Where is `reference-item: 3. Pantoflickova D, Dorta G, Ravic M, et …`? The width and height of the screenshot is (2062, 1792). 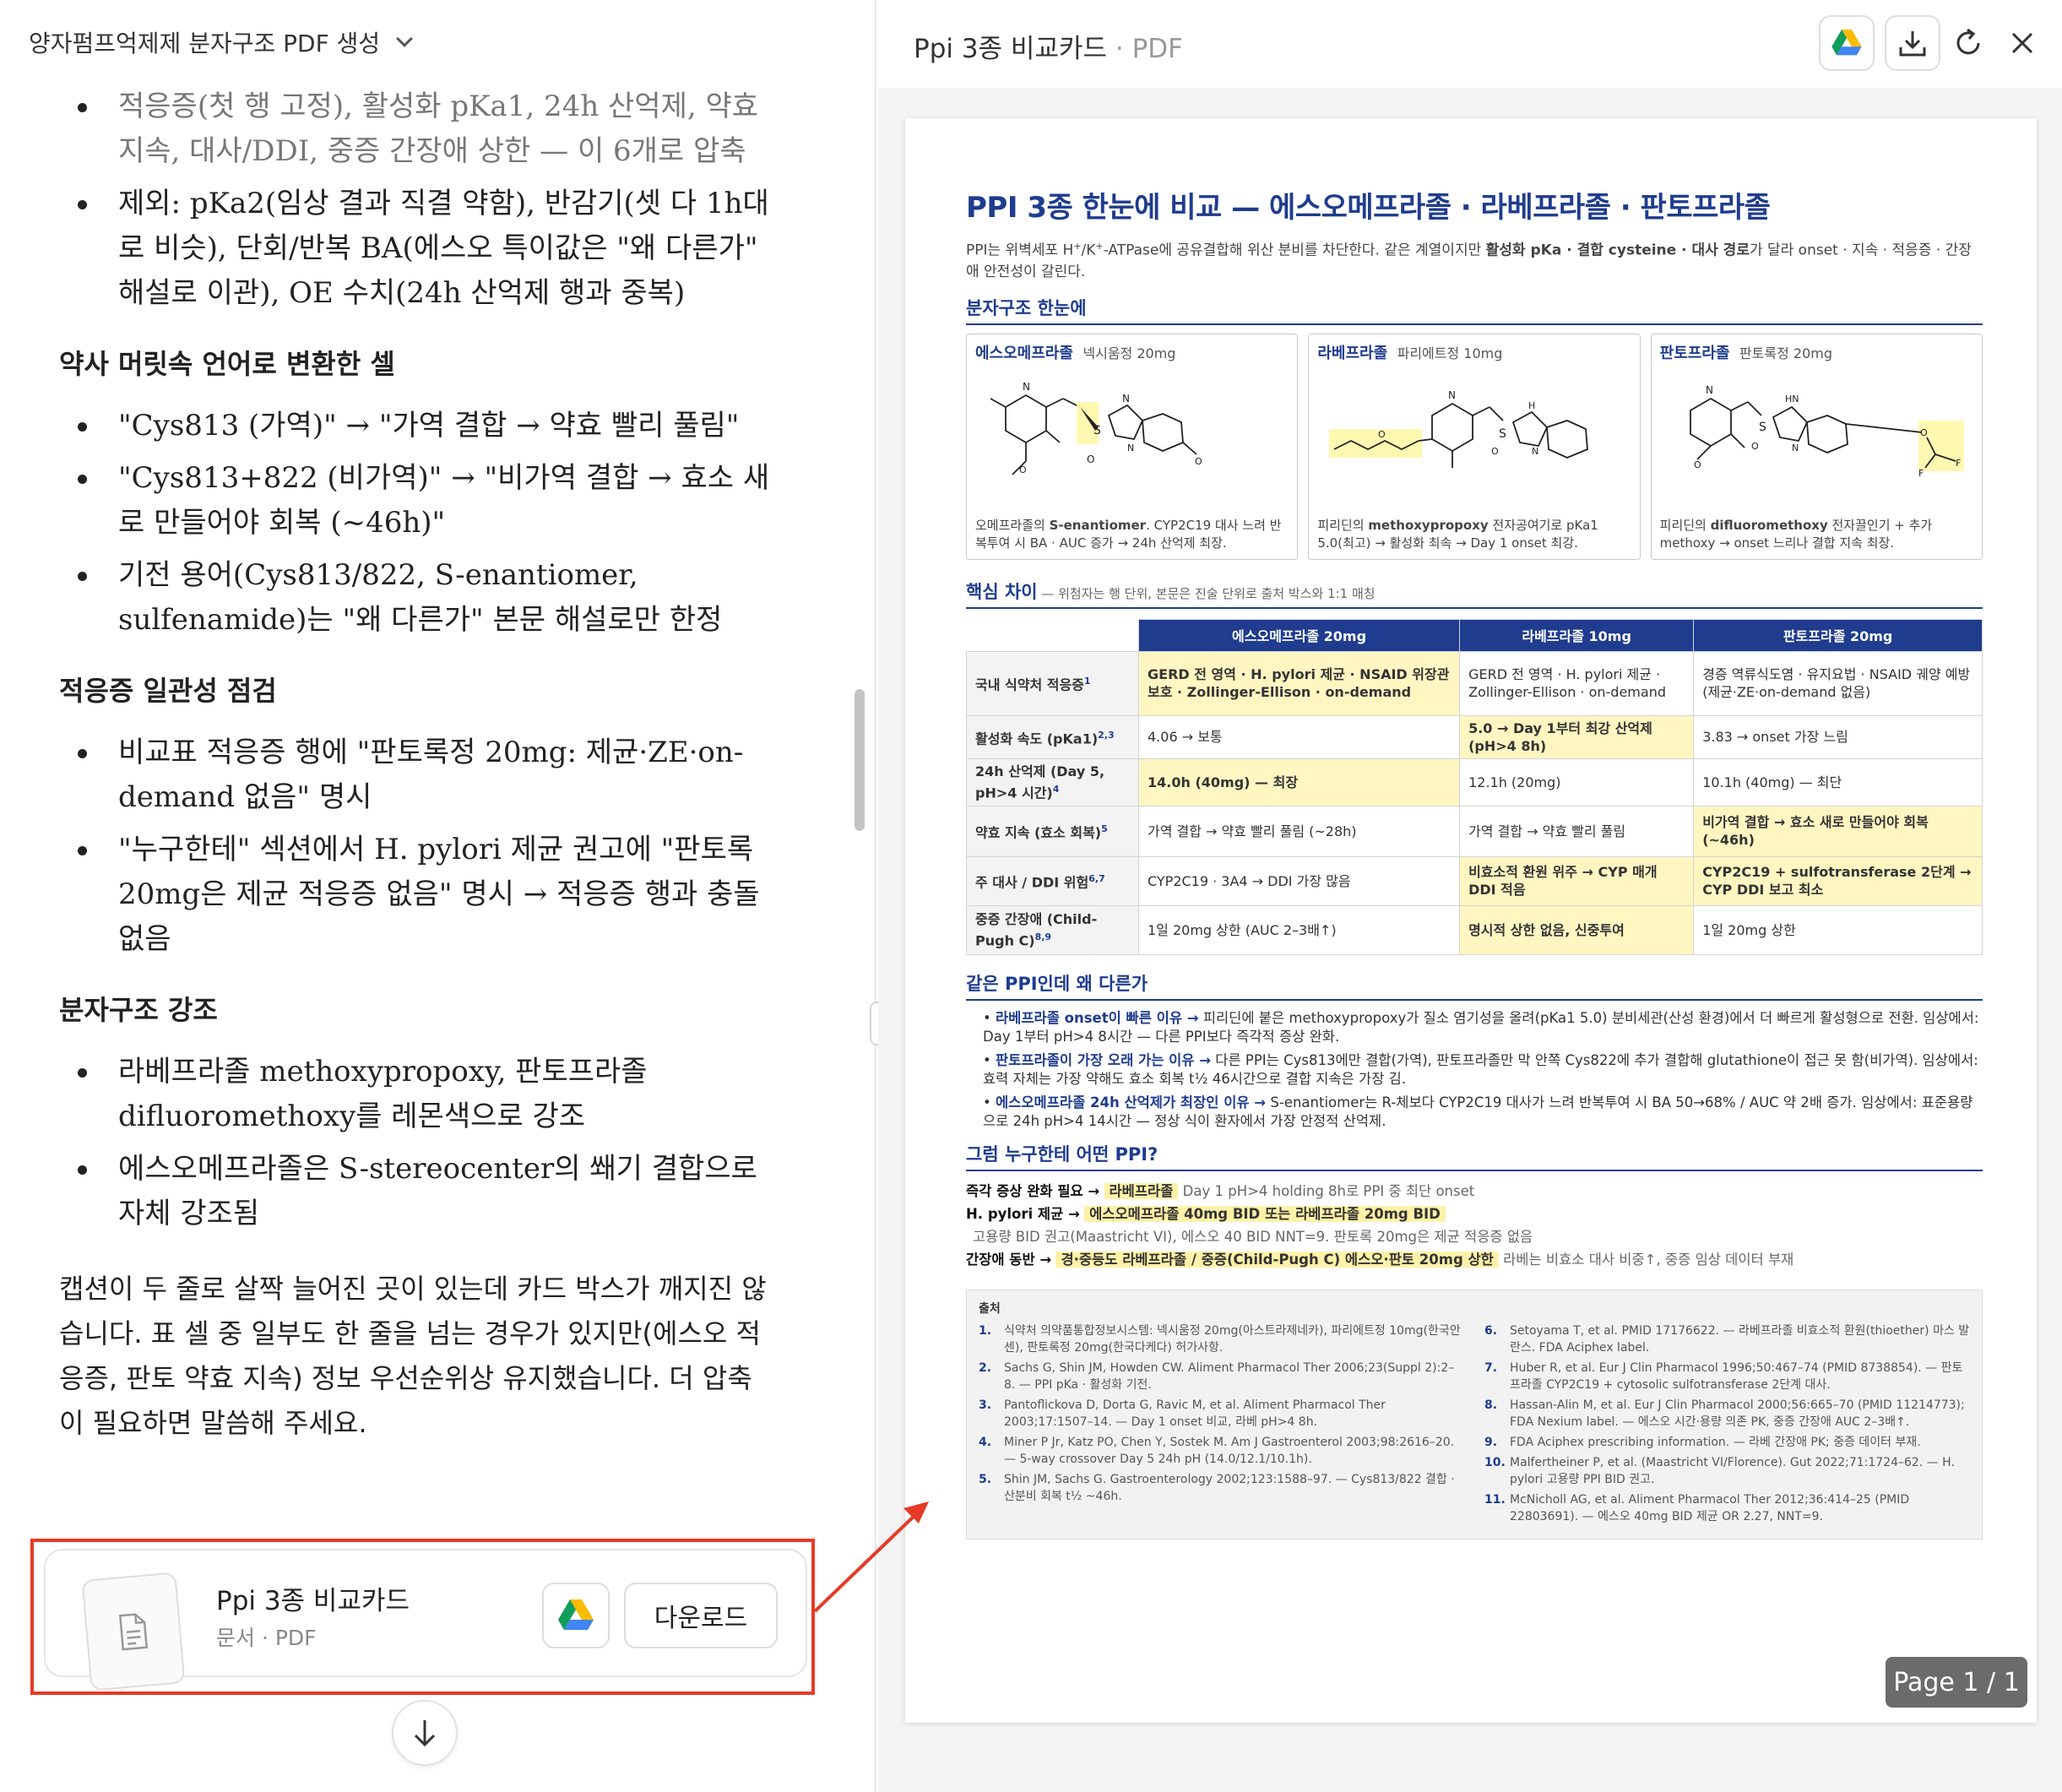 reference-item: 3. Pantoflickova D, Dorta G, Ravic M, et … is located at coordinates (1222, 1414).